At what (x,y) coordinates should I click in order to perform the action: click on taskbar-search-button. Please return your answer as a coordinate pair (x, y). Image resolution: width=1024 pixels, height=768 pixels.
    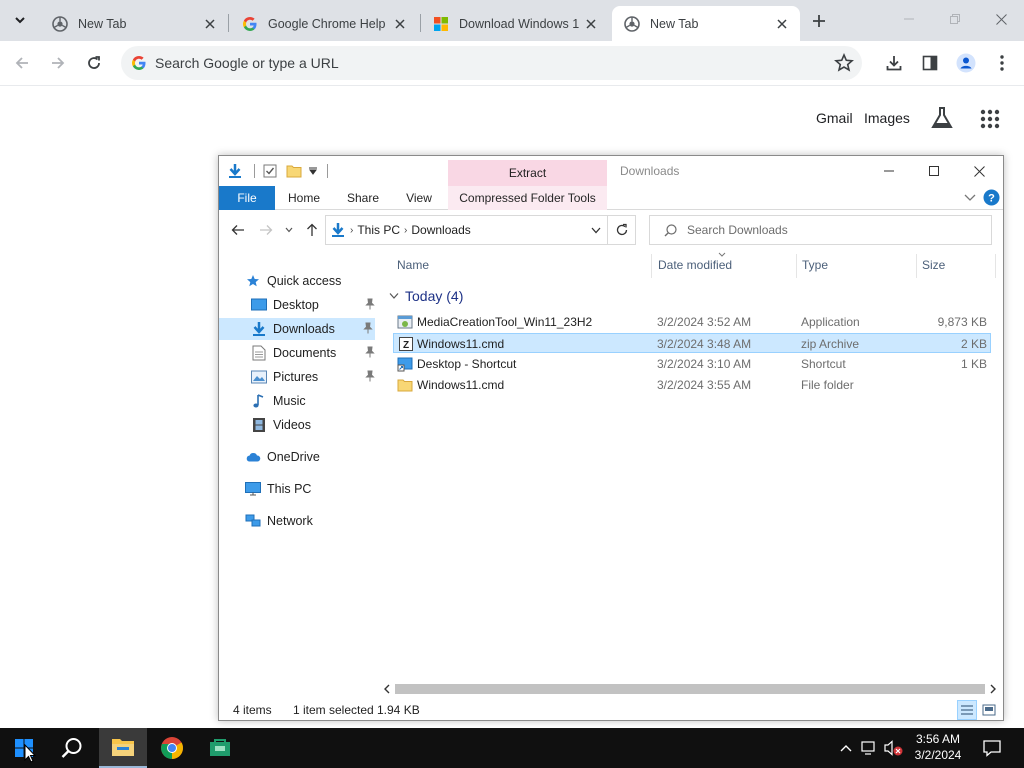
    Looking at the image, I should click on (72, 748).